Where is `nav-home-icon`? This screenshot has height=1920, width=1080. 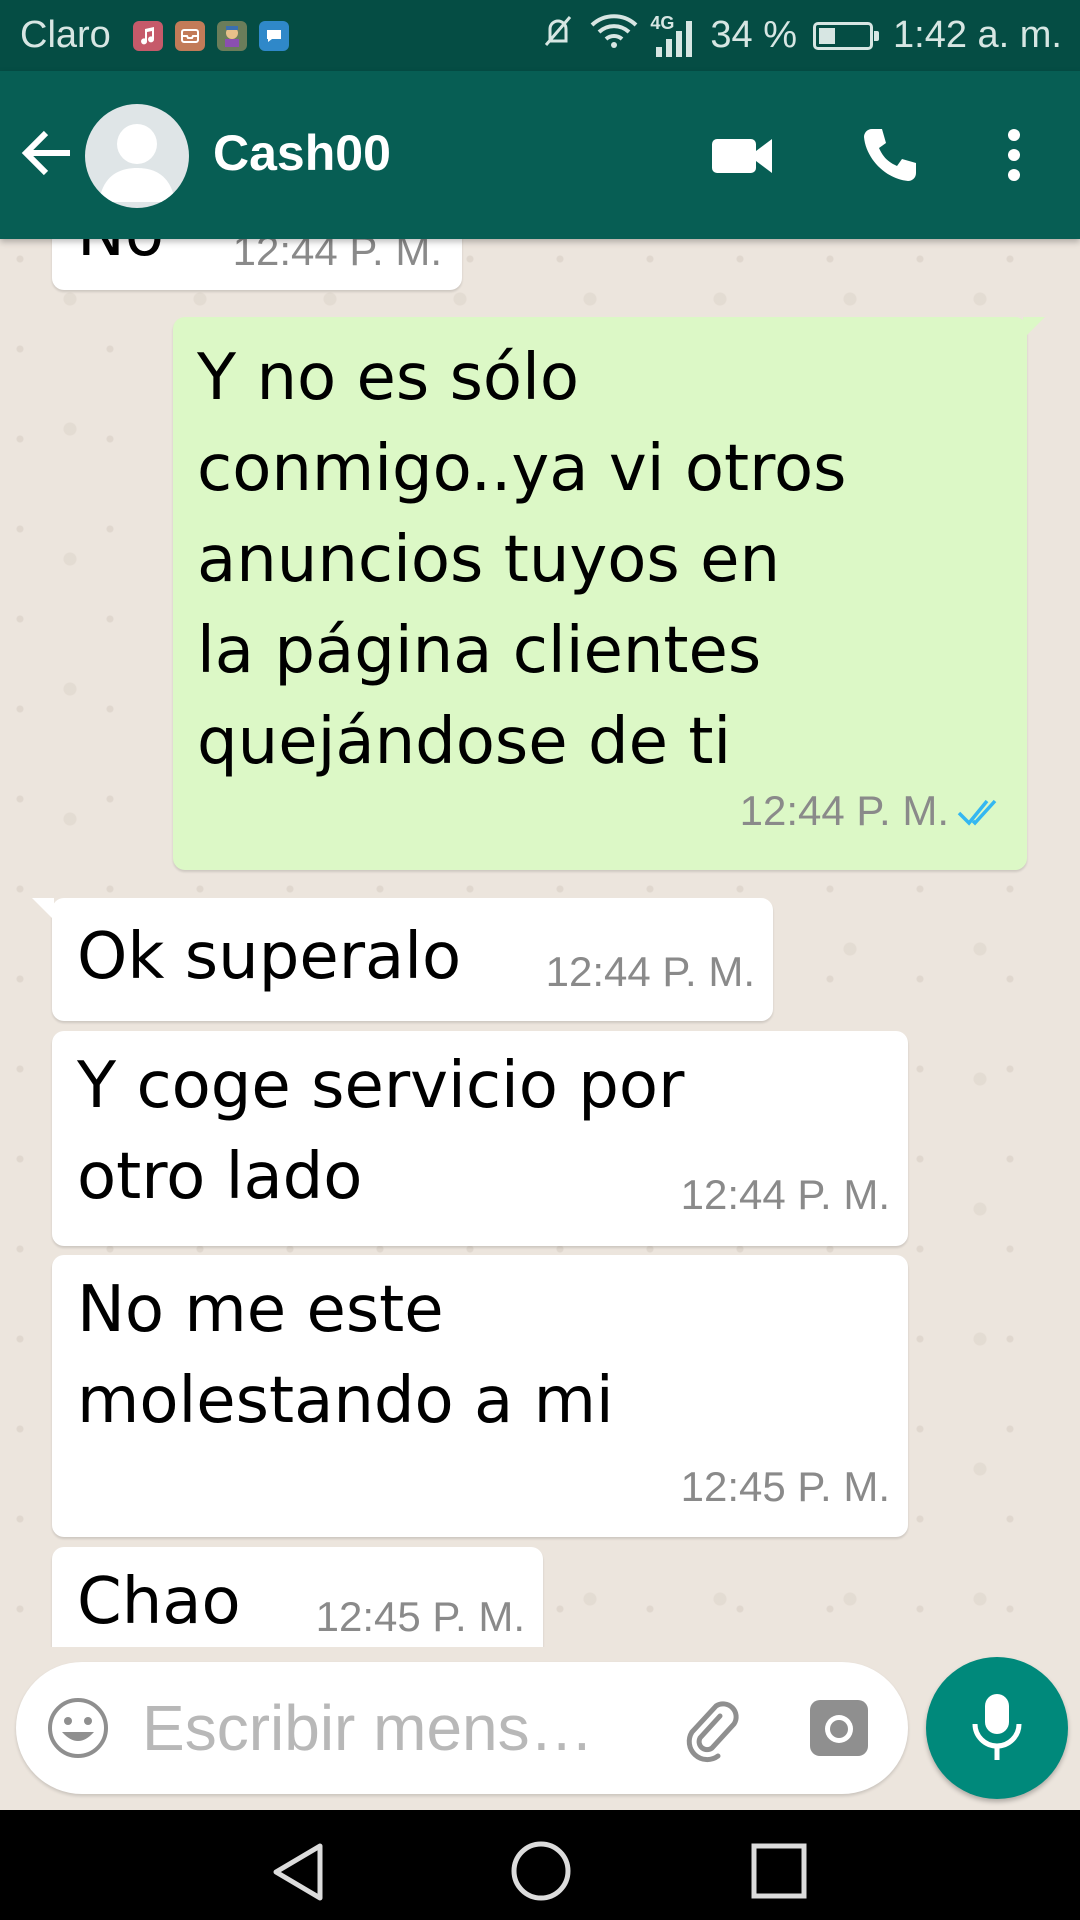 nav-home-icon is located at coordinates (541, 1871).